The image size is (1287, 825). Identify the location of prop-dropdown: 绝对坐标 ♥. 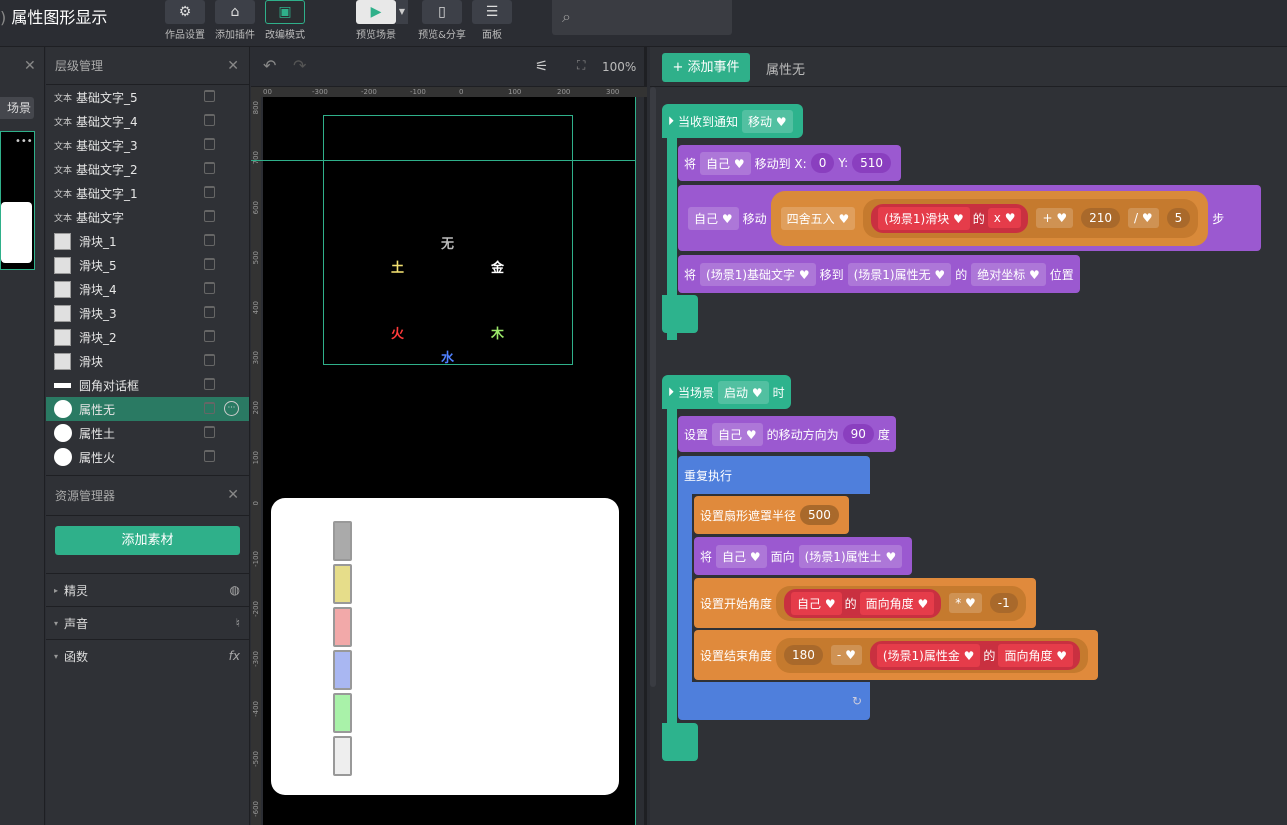
(1008, 274).